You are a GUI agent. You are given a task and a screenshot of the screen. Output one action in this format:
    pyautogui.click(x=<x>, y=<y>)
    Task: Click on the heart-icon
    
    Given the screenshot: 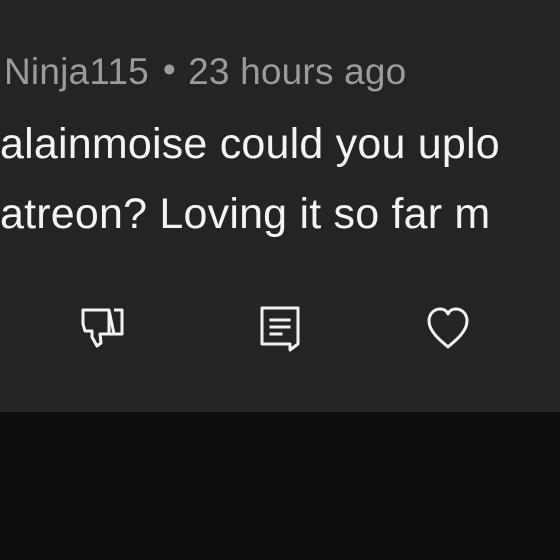 What is the action you would take?
    pyautogui.click(x=448, y=330)
    